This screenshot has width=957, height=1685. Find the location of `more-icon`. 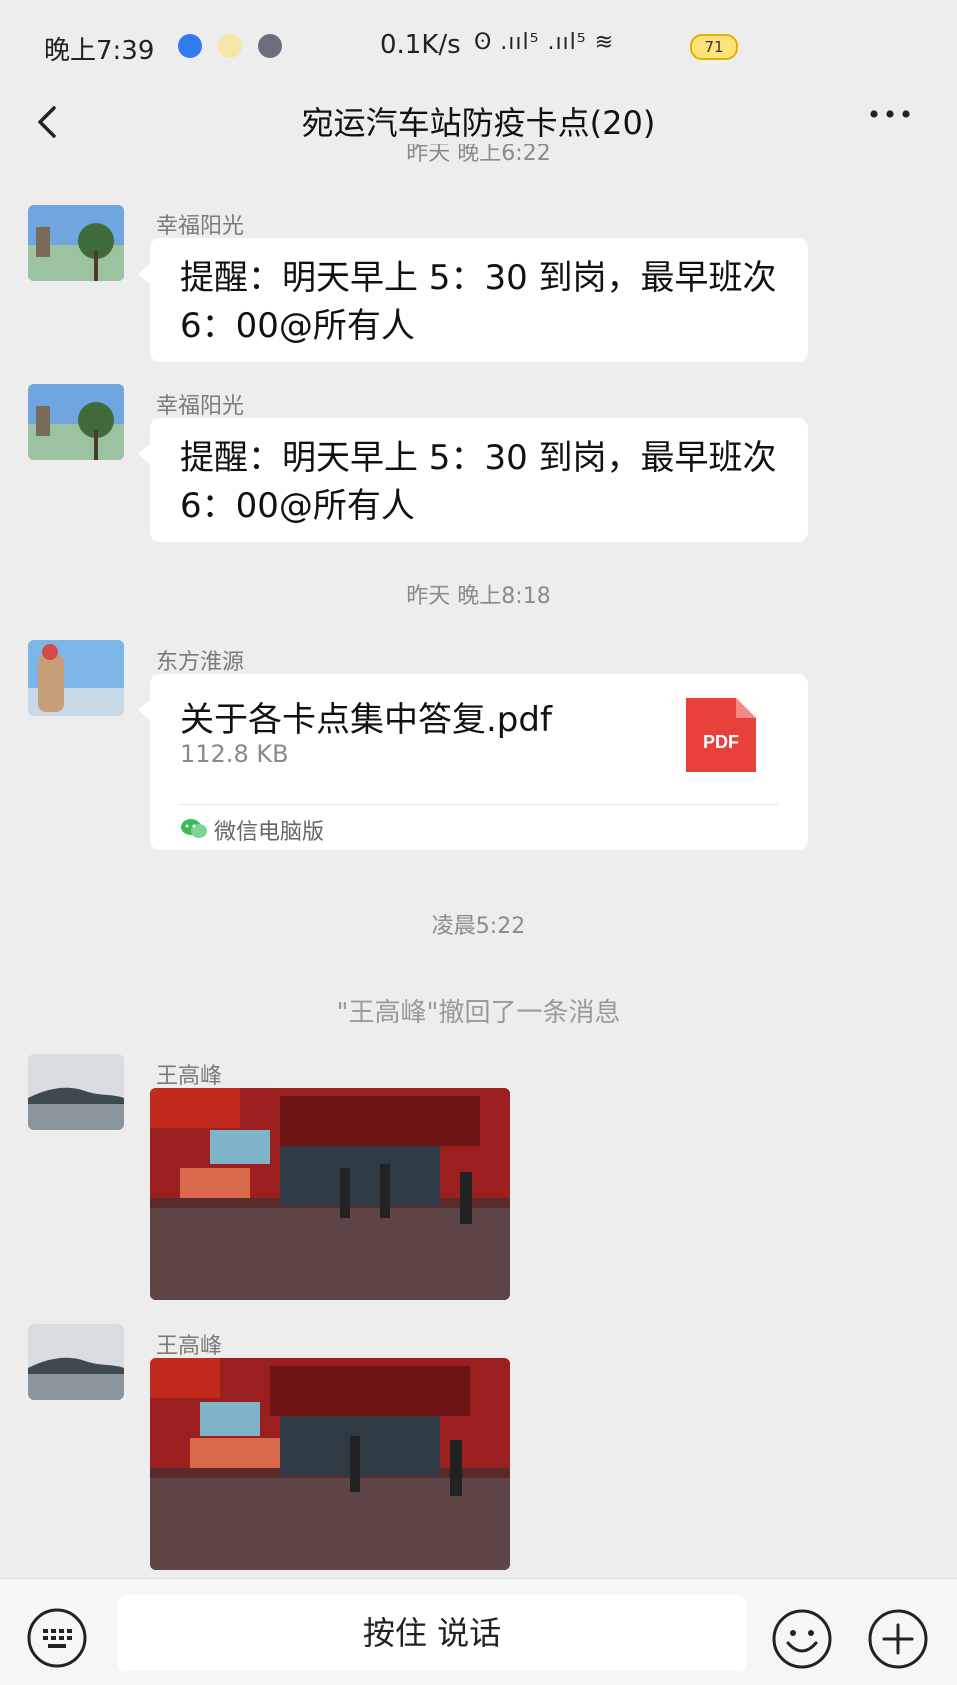

more-icon is located at coordinates (890, 114).